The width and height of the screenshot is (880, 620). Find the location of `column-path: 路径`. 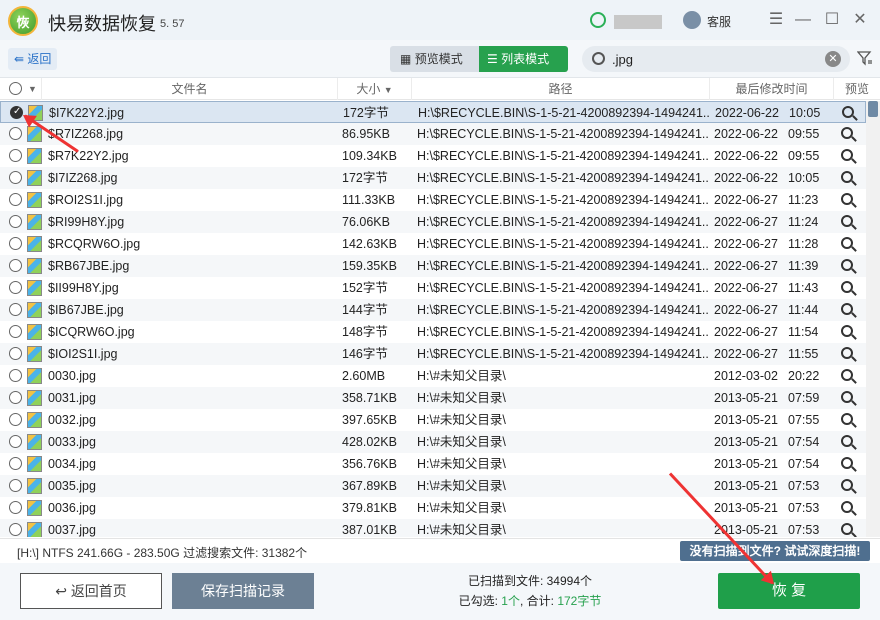

column-path: 路径 is located at coordinates (561, 89).